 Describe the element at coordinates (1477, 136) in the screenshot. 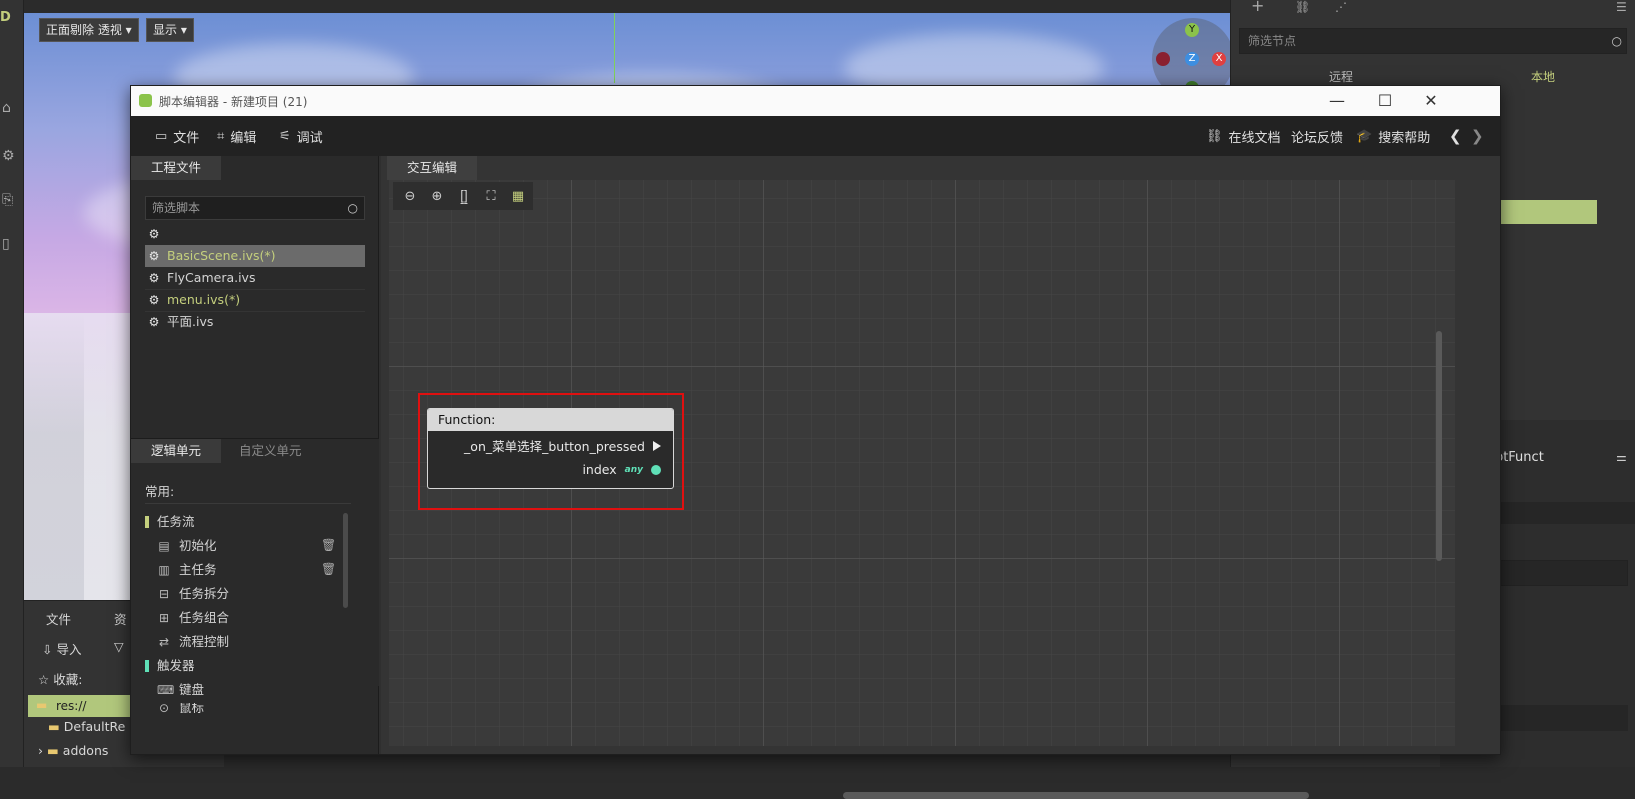

I see `nav-forward-icon: ❯` at that location.